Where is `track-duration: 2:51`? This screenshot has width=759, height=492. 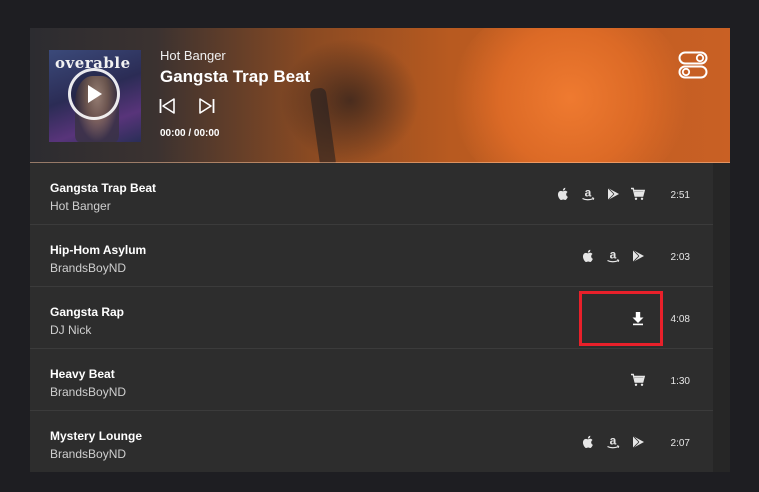 track-duration: 2:51 is located at coordinates (680, 195).